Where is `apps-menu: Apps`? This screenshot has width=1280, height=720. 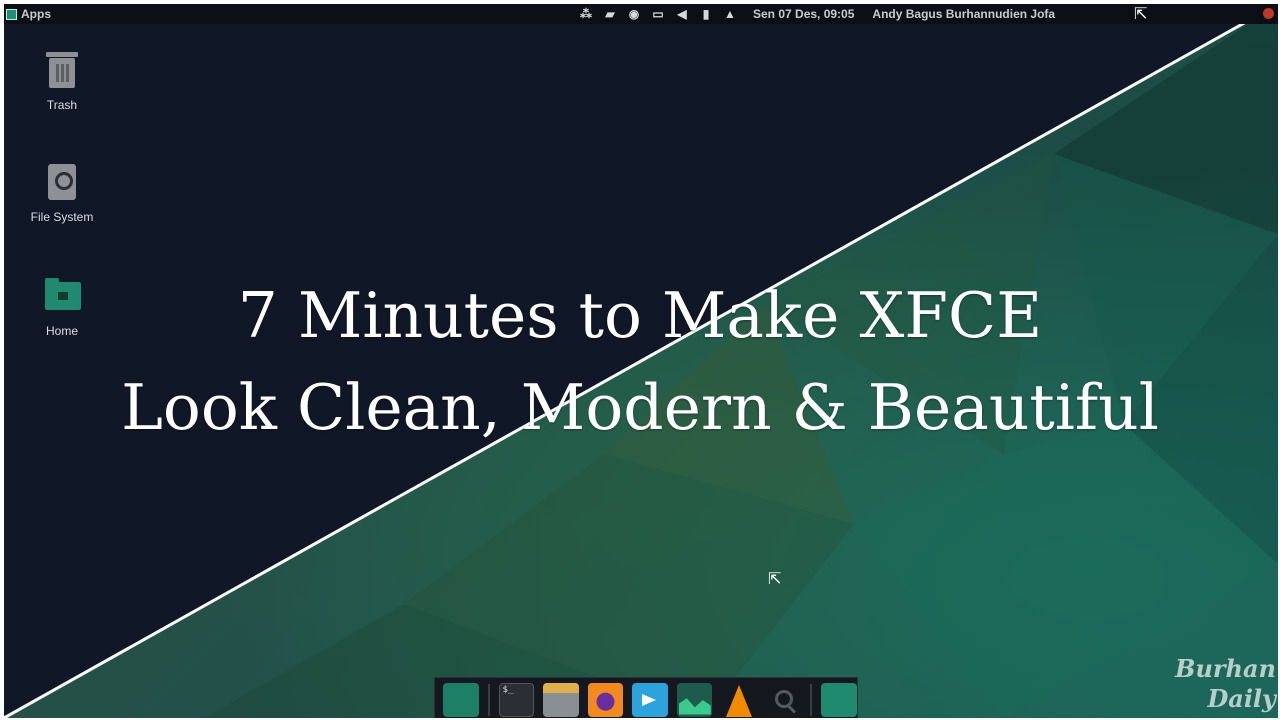
apps-menu: Apps is located at coordinates (27, 14).